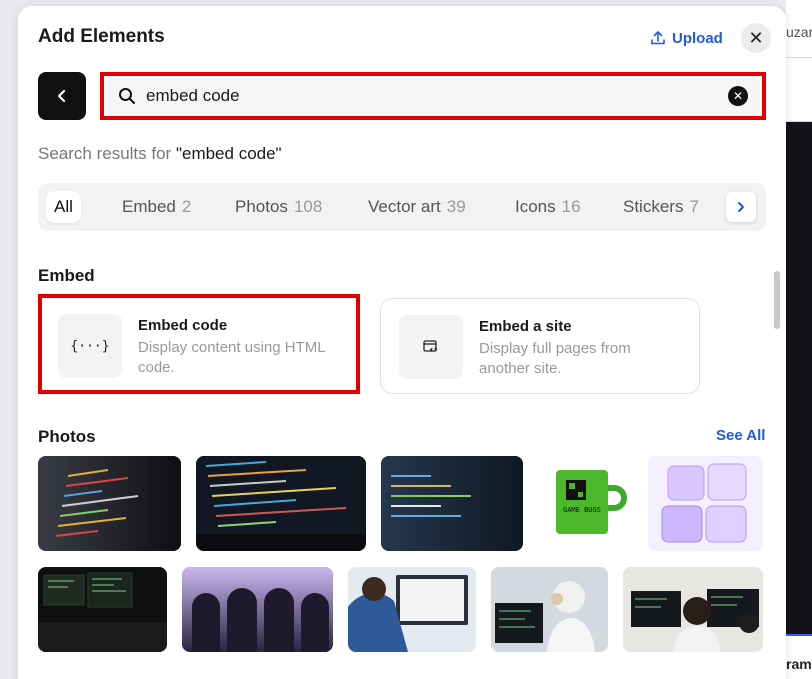 The height and width of the screenshot is (679, 812). Describe the element at coordinates (186, 206) in the screenshot. I see `tab-count: 2` at that location.